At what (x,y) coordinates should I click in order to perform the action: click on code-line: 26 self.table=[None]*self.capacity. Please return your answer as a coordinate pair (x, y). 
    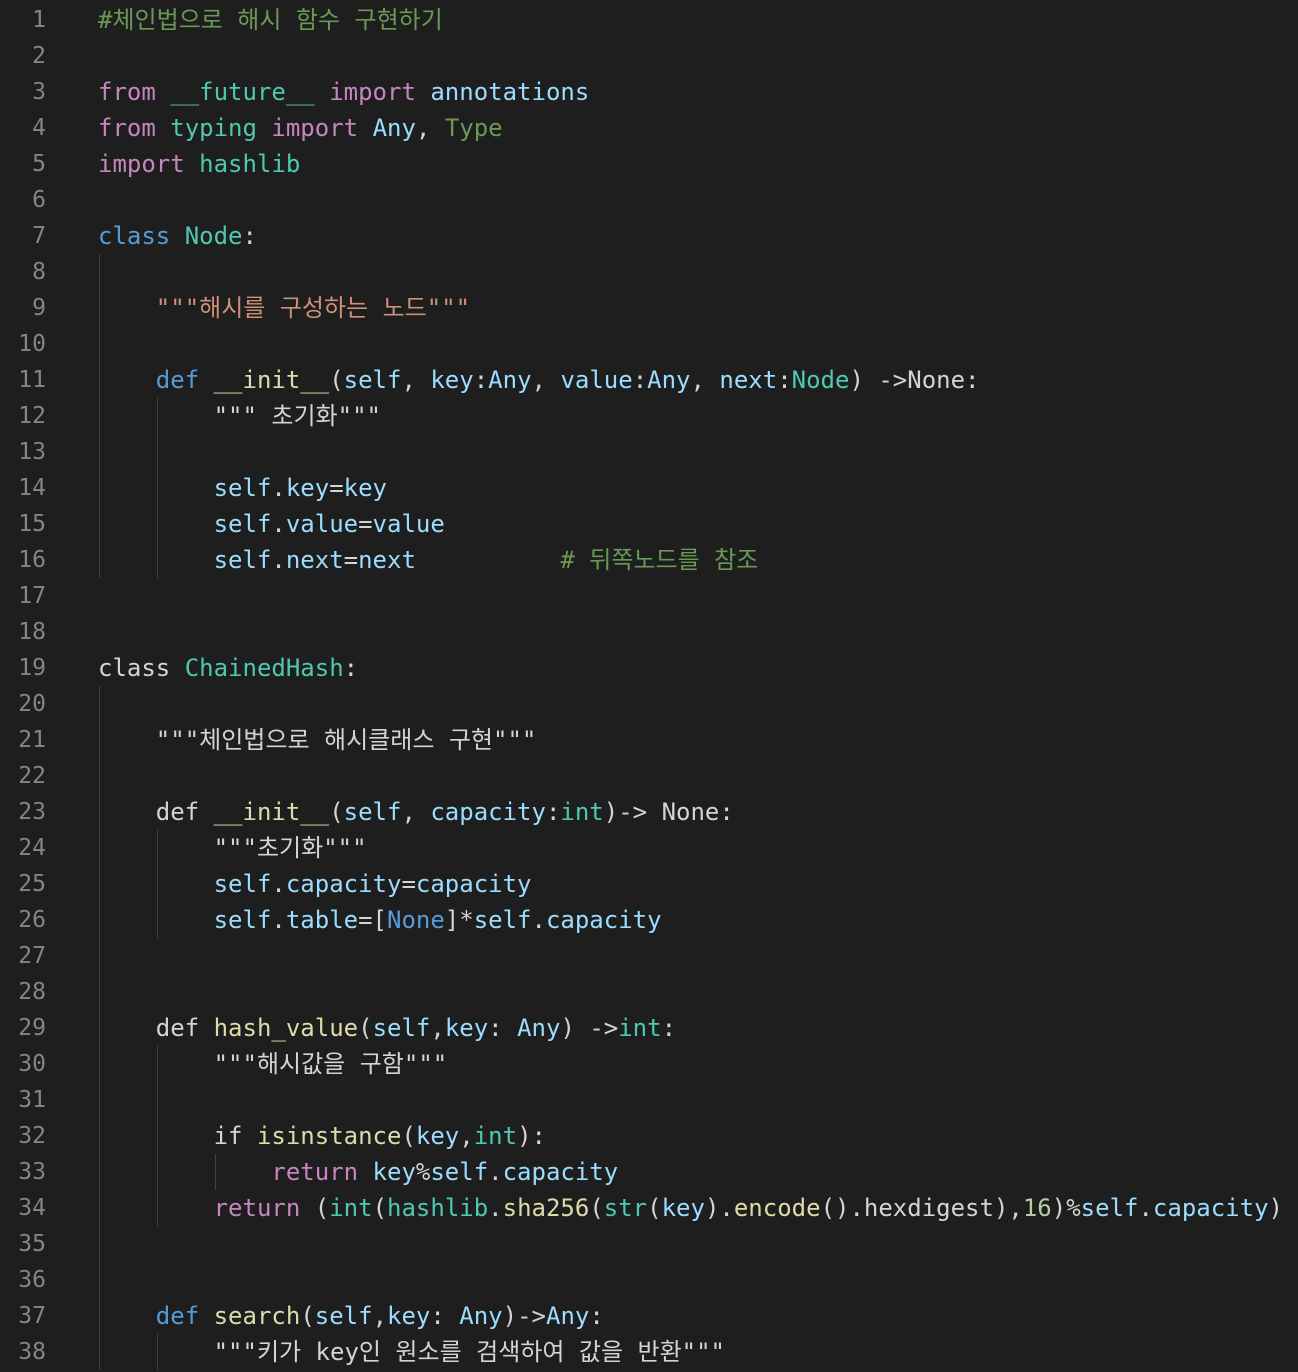
    Looking at the image, I should click on (649, 920).